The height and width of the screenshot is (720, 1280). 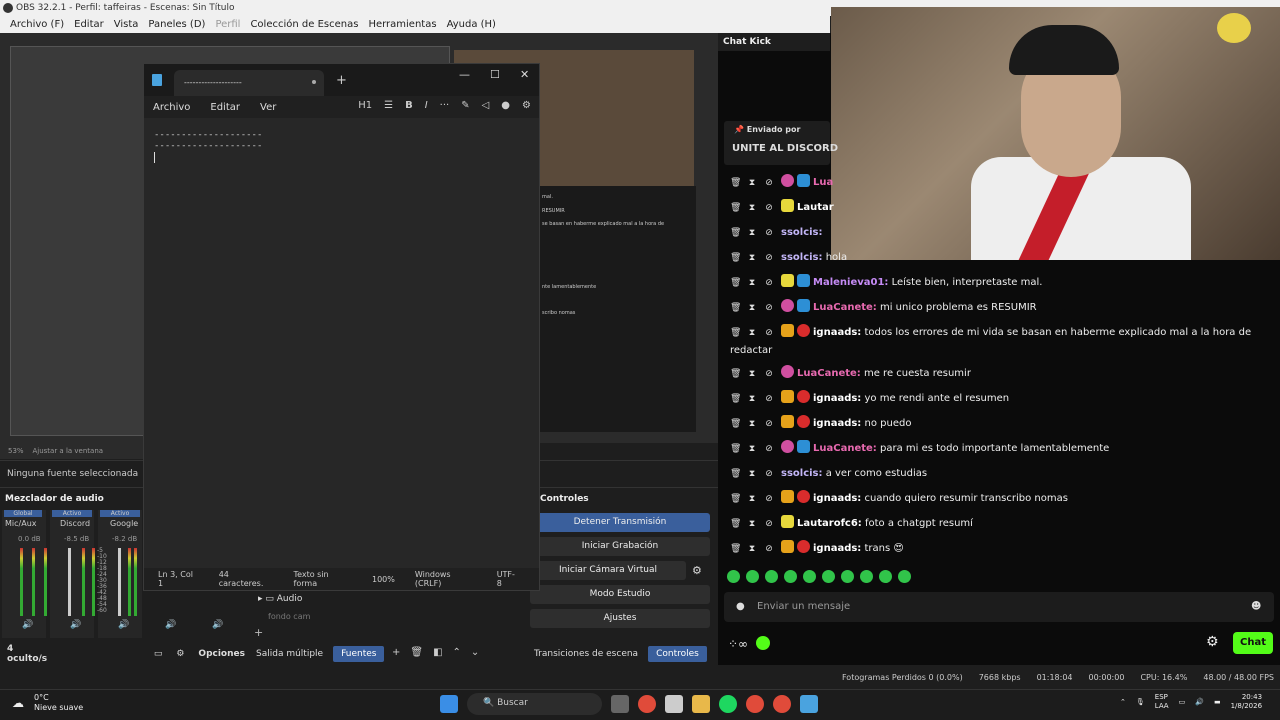 I want to click on chat-username: Lua, so click(x=823, y=182).